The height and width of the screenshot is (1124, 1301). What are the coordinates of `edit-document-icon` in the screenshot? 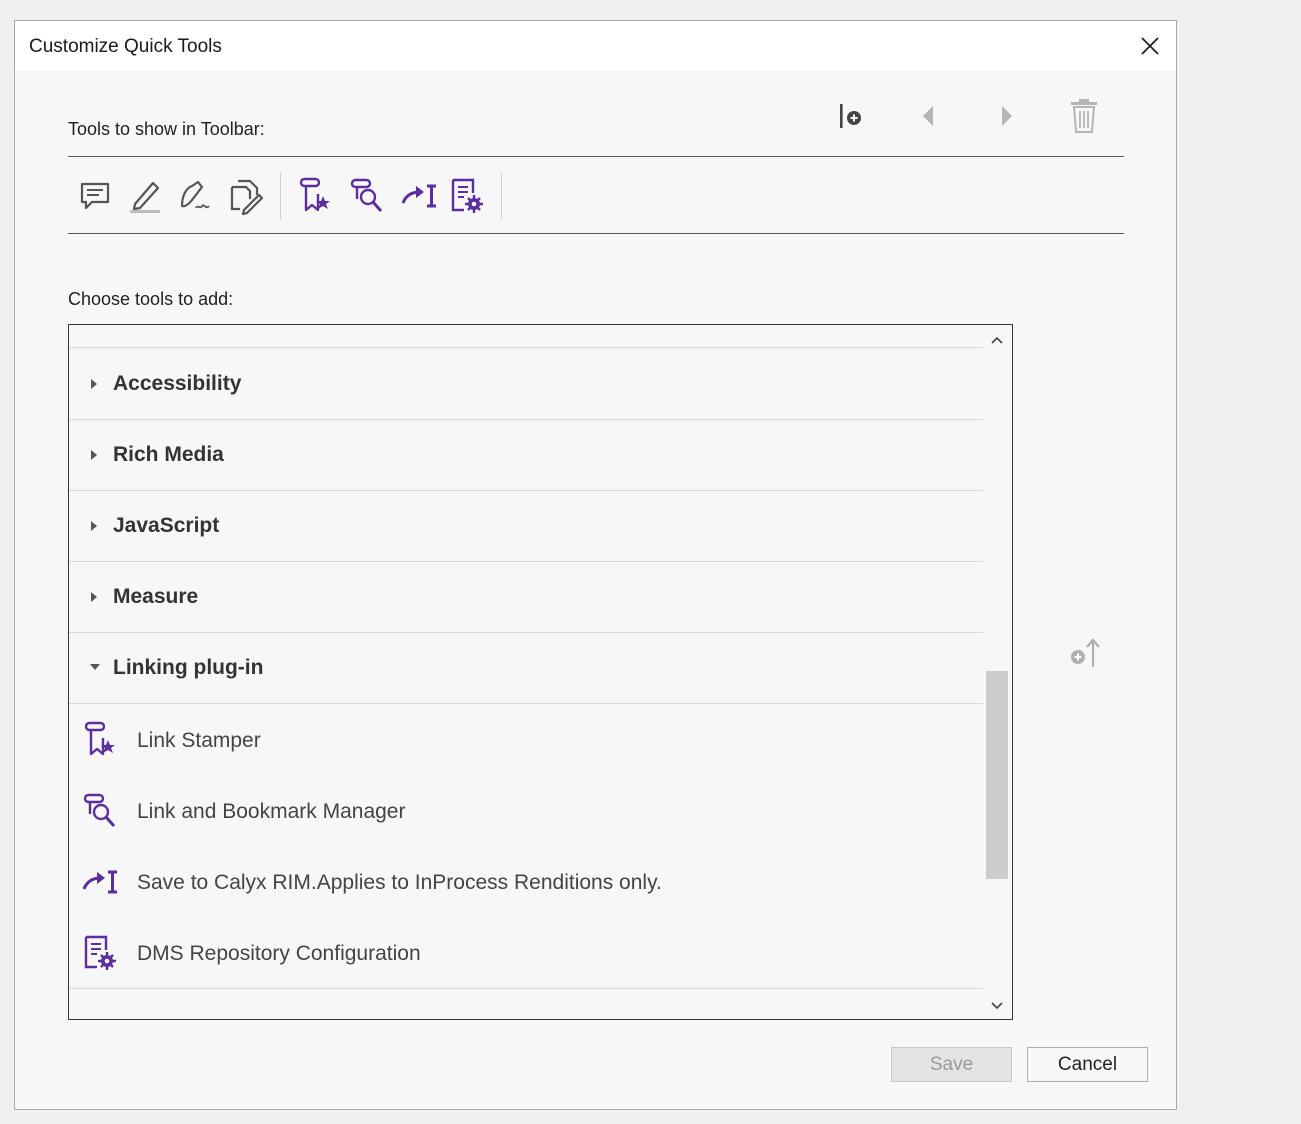 It's located at (247, 197).